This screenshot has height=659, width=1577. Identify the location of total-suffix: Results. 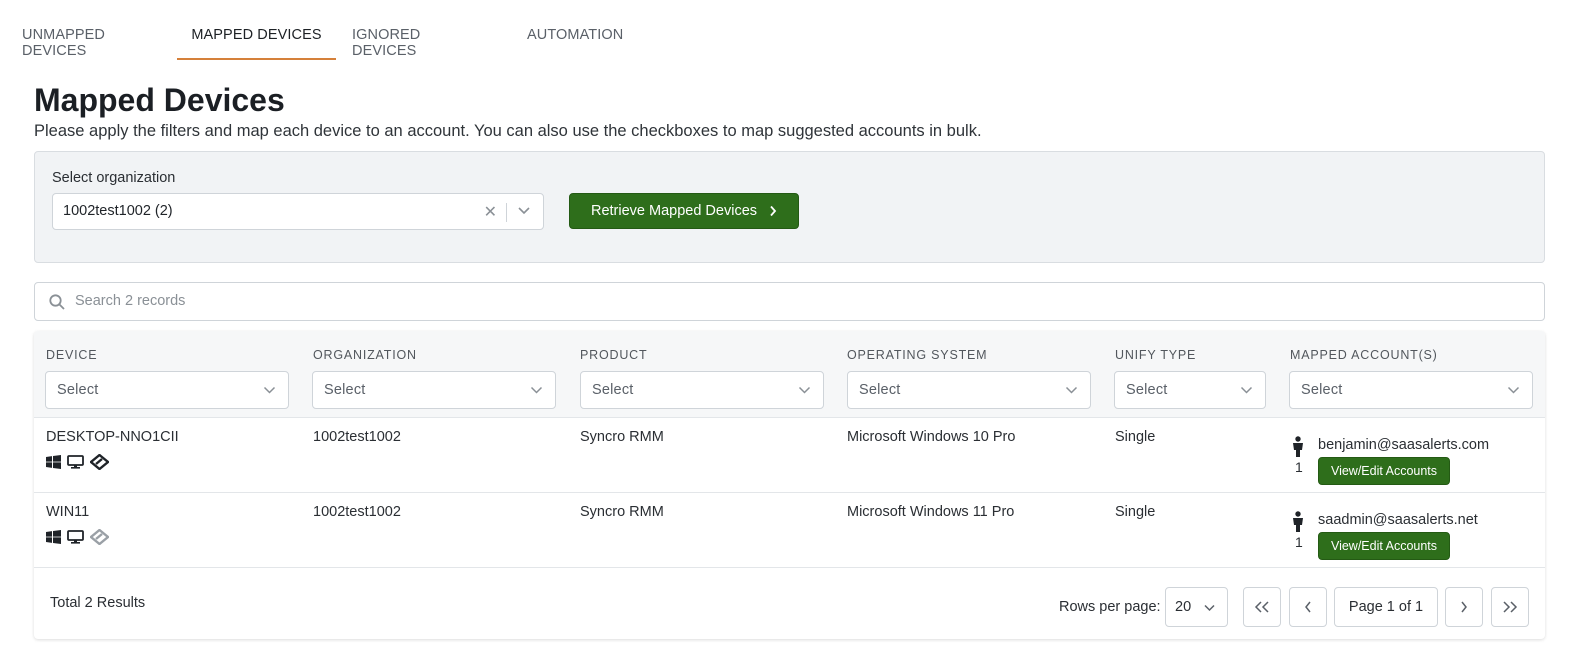
(121, 603).